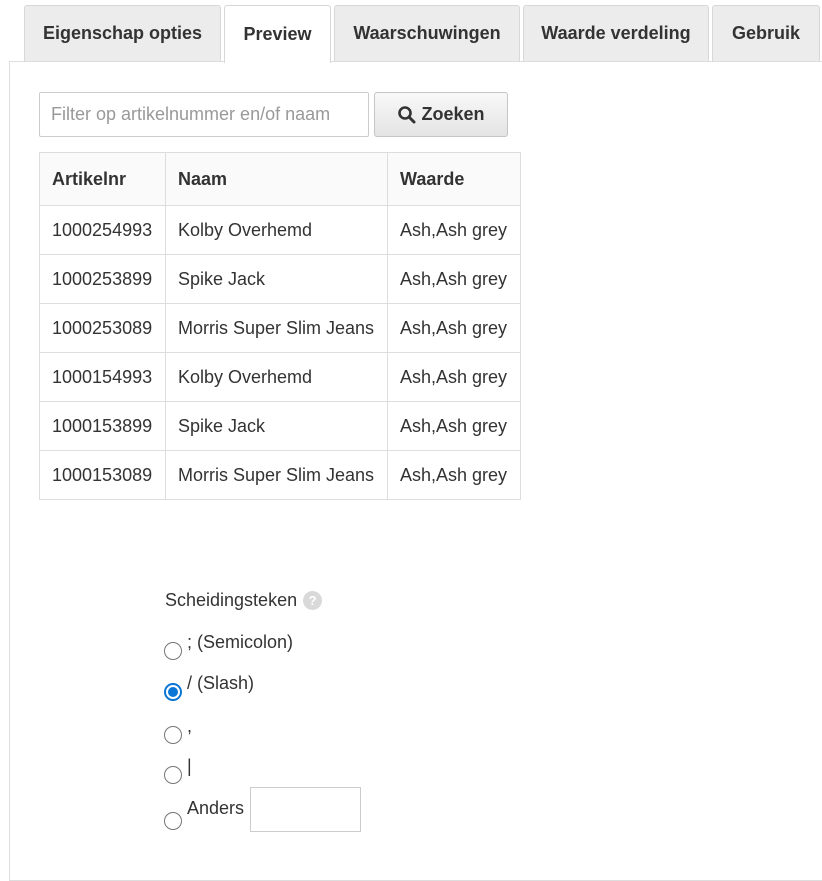  Describe the element at coordinates (453, 114) in the screenshot. I see `search-button-label: Zoeken` at that location.